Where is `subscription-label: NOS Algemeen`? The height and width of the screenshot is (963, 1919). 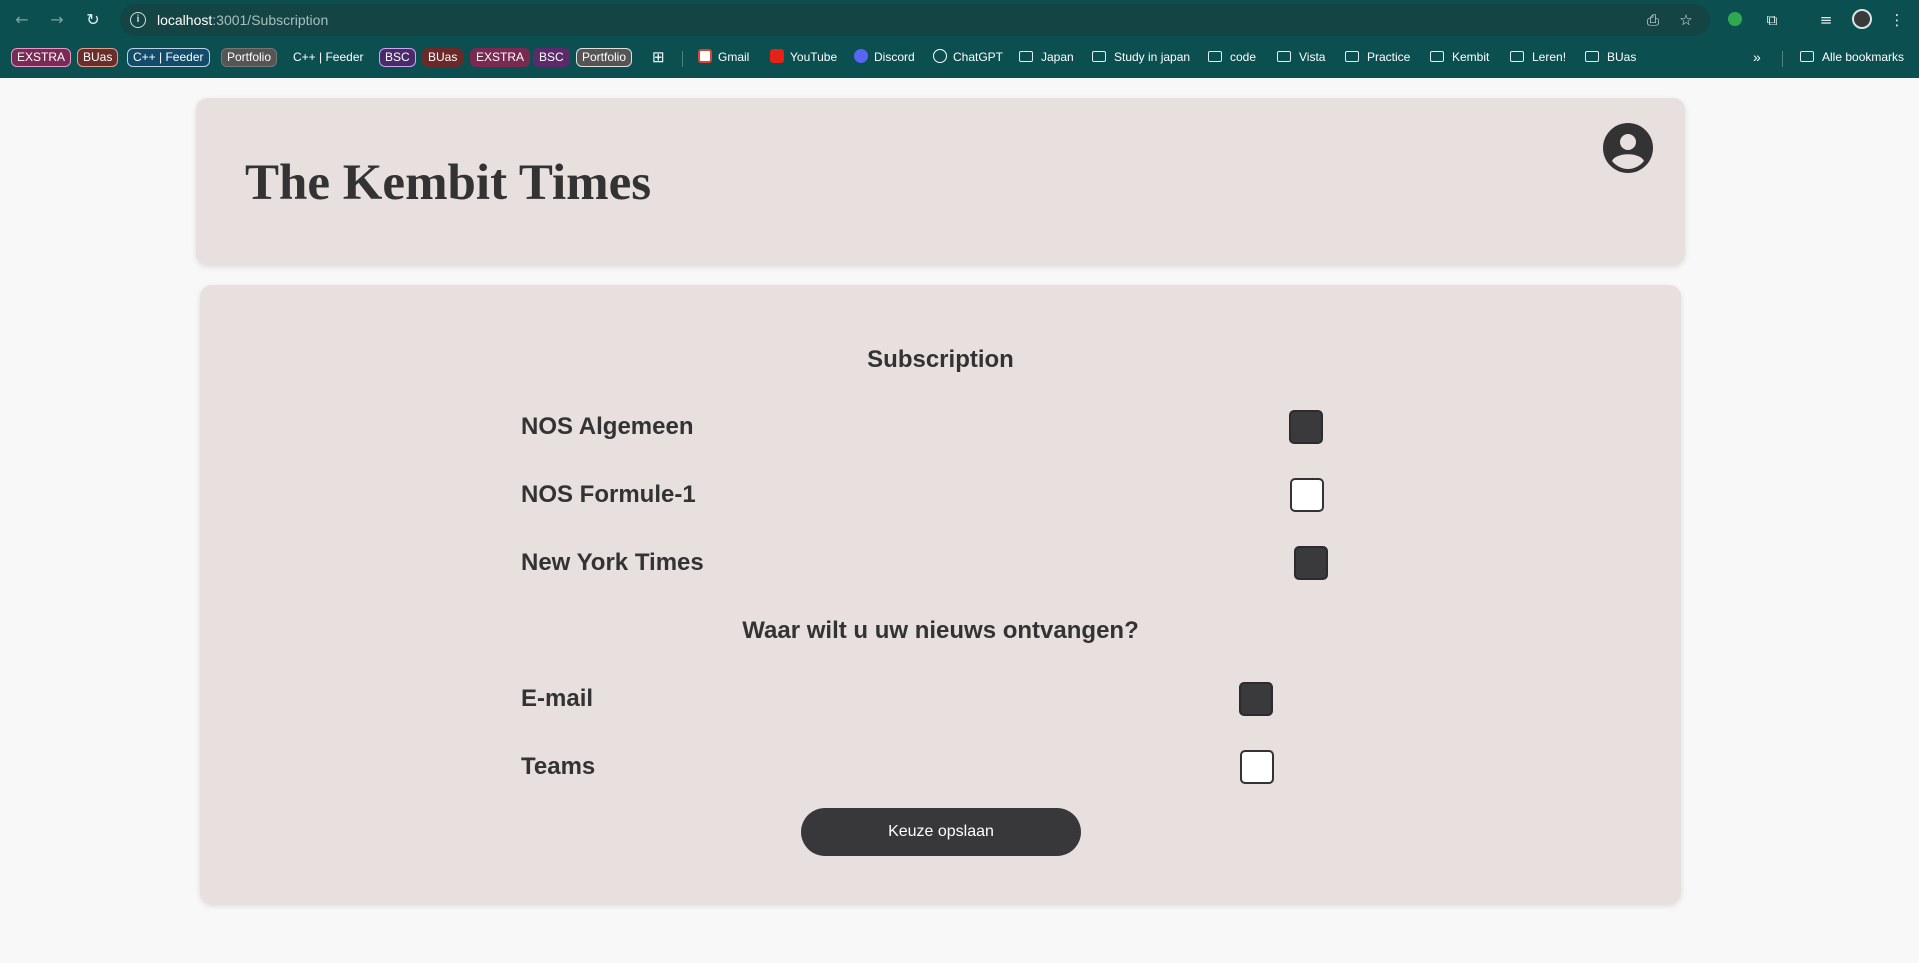
subscription-label: NOS Algemeen is located at coordinates (607, 426).